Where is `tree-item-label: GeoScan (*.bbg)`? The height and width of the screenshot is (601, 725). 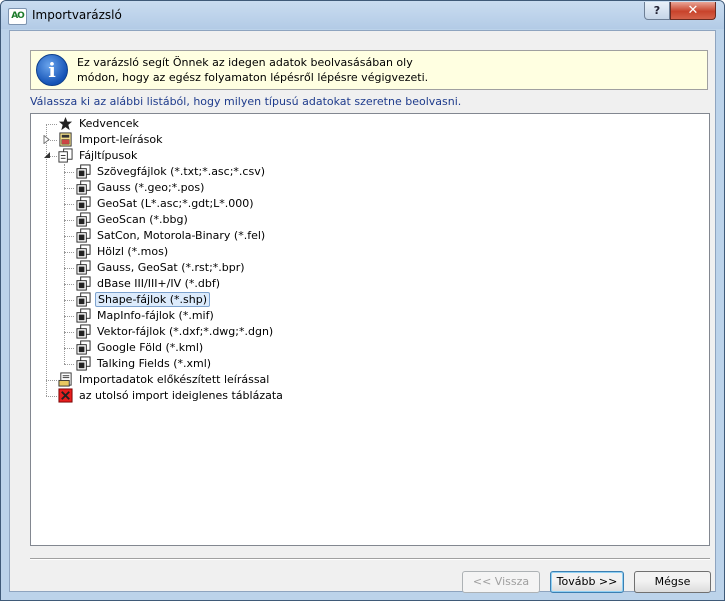 tree-item-label: GeoScan (*.bbg) is located at coordinates (142, 219).